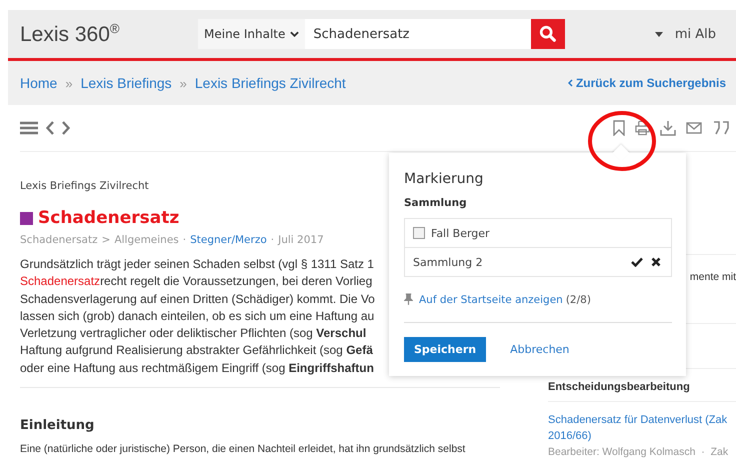  What do you see at coordinates (58, 426) in the screenshot?
I see `section-heading: Einleitung` at bounding box center [58, 426].